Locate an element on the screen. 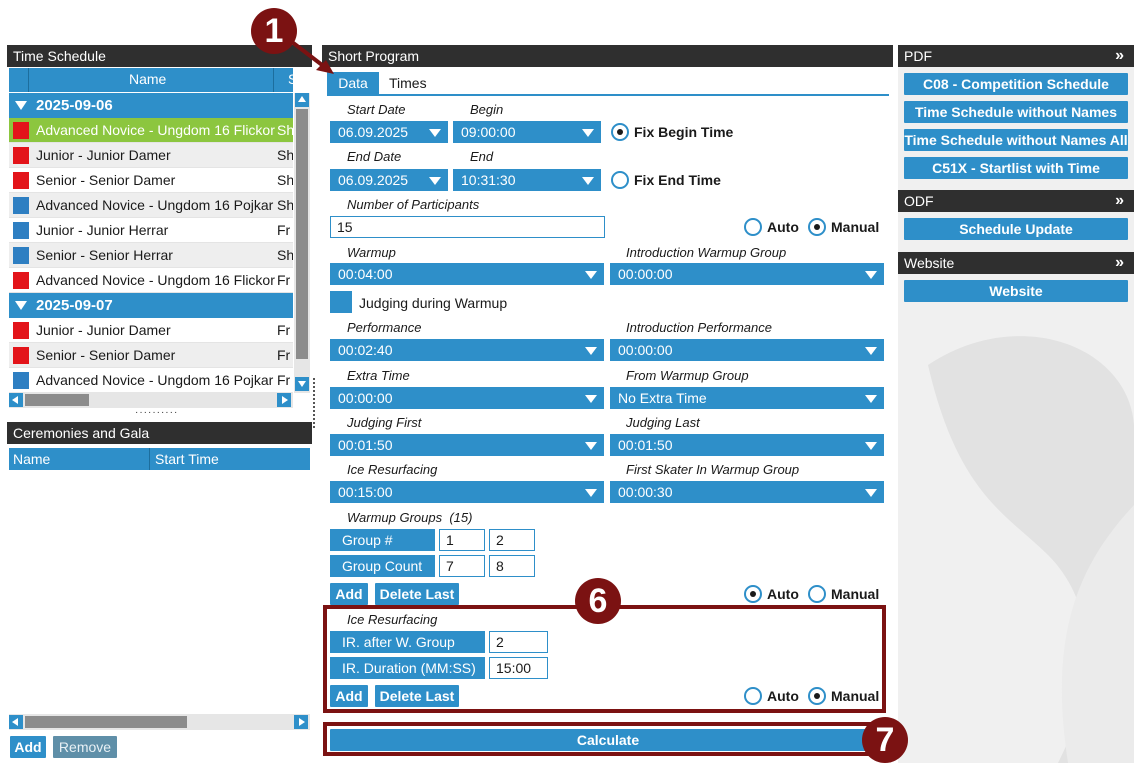 This screenshot has width=1134, height=763. splitter-handle: ·········· is located at coordinates (156, 412).